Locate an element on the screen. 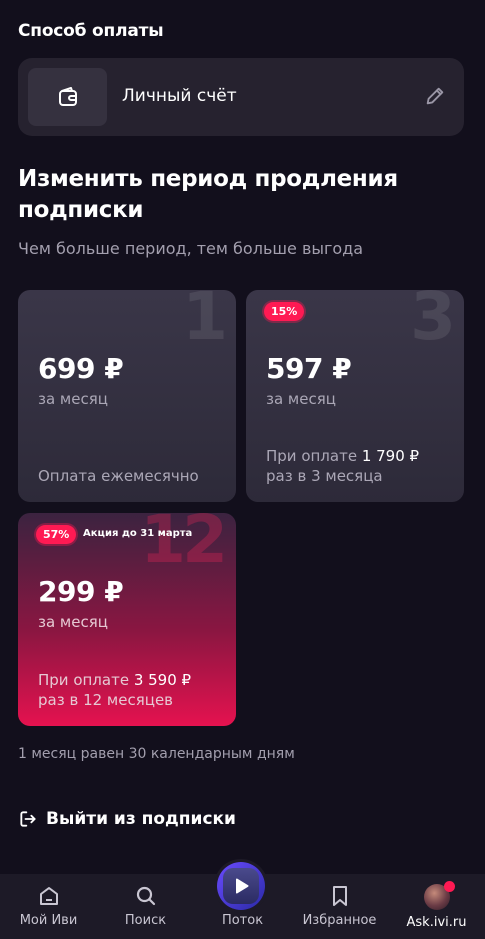 The height and width of the screenshot is (939, 485). payment-method-label: Личный счёт is located at coordinates (179, 96).